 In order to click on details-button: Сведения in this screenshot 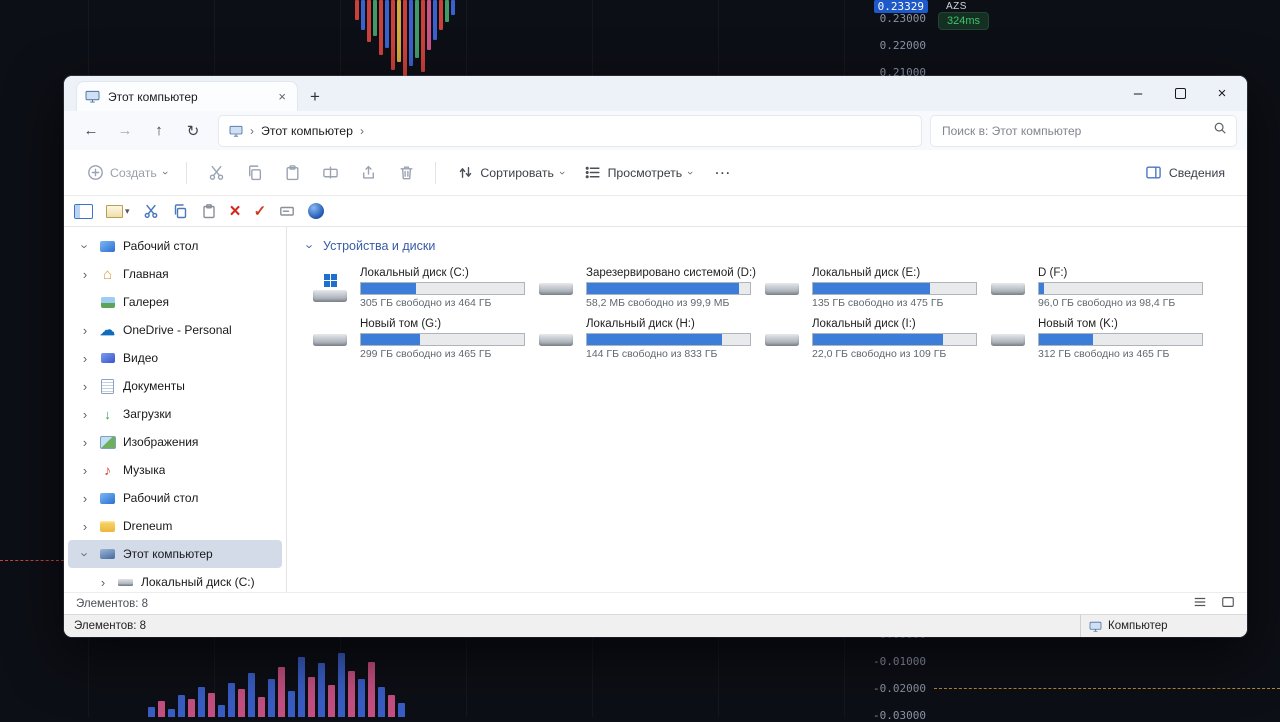, I will do `click(1185, 173)`.